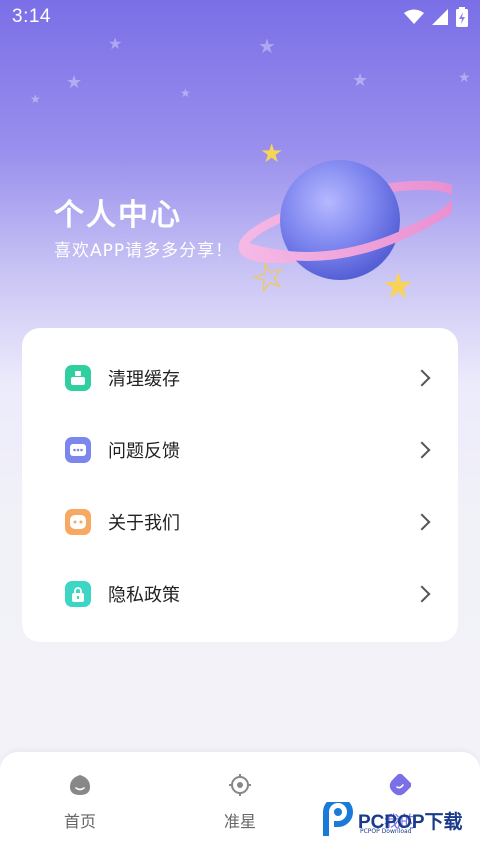 This screenshot has height=853, width=480. Describe the element at coordinates (144, 251) in the screenshot. I see `page-subtitle: 喜欢APP请多多分享！` at that location.